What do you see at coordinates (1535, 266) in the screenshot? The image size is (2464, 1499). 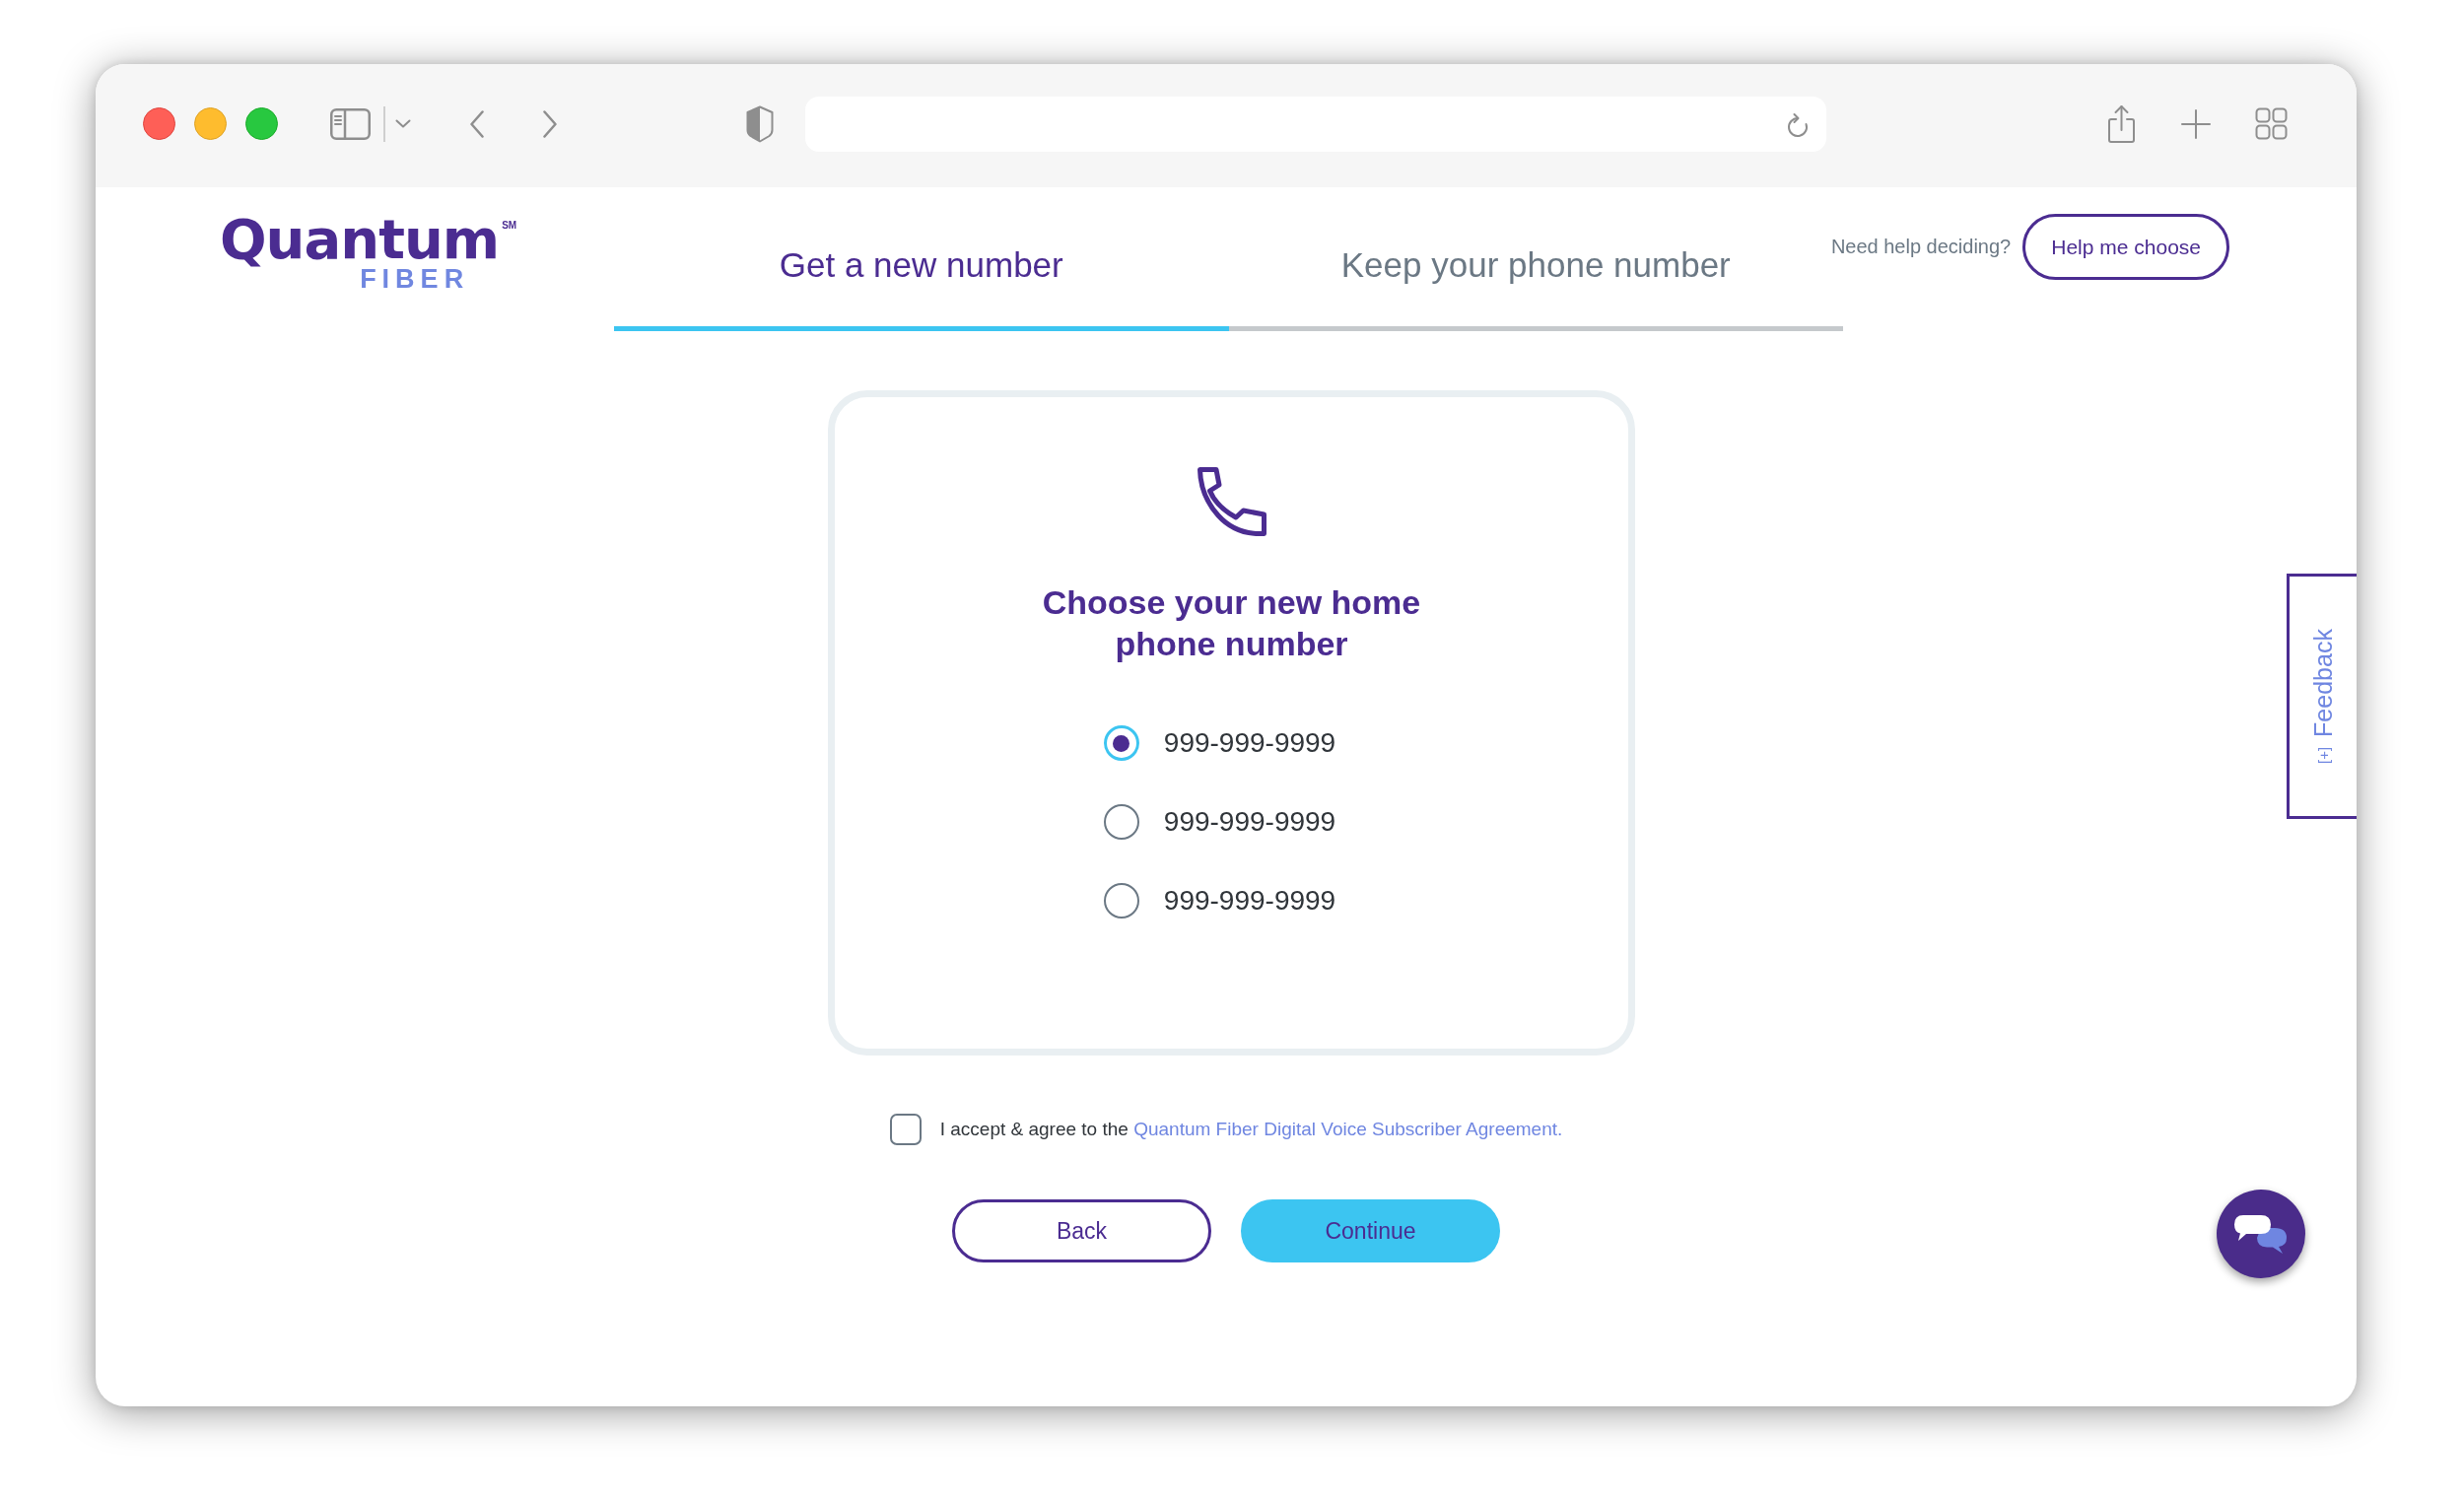 I see `tab: Keep your phone number` at bounding box center [1535, 266].